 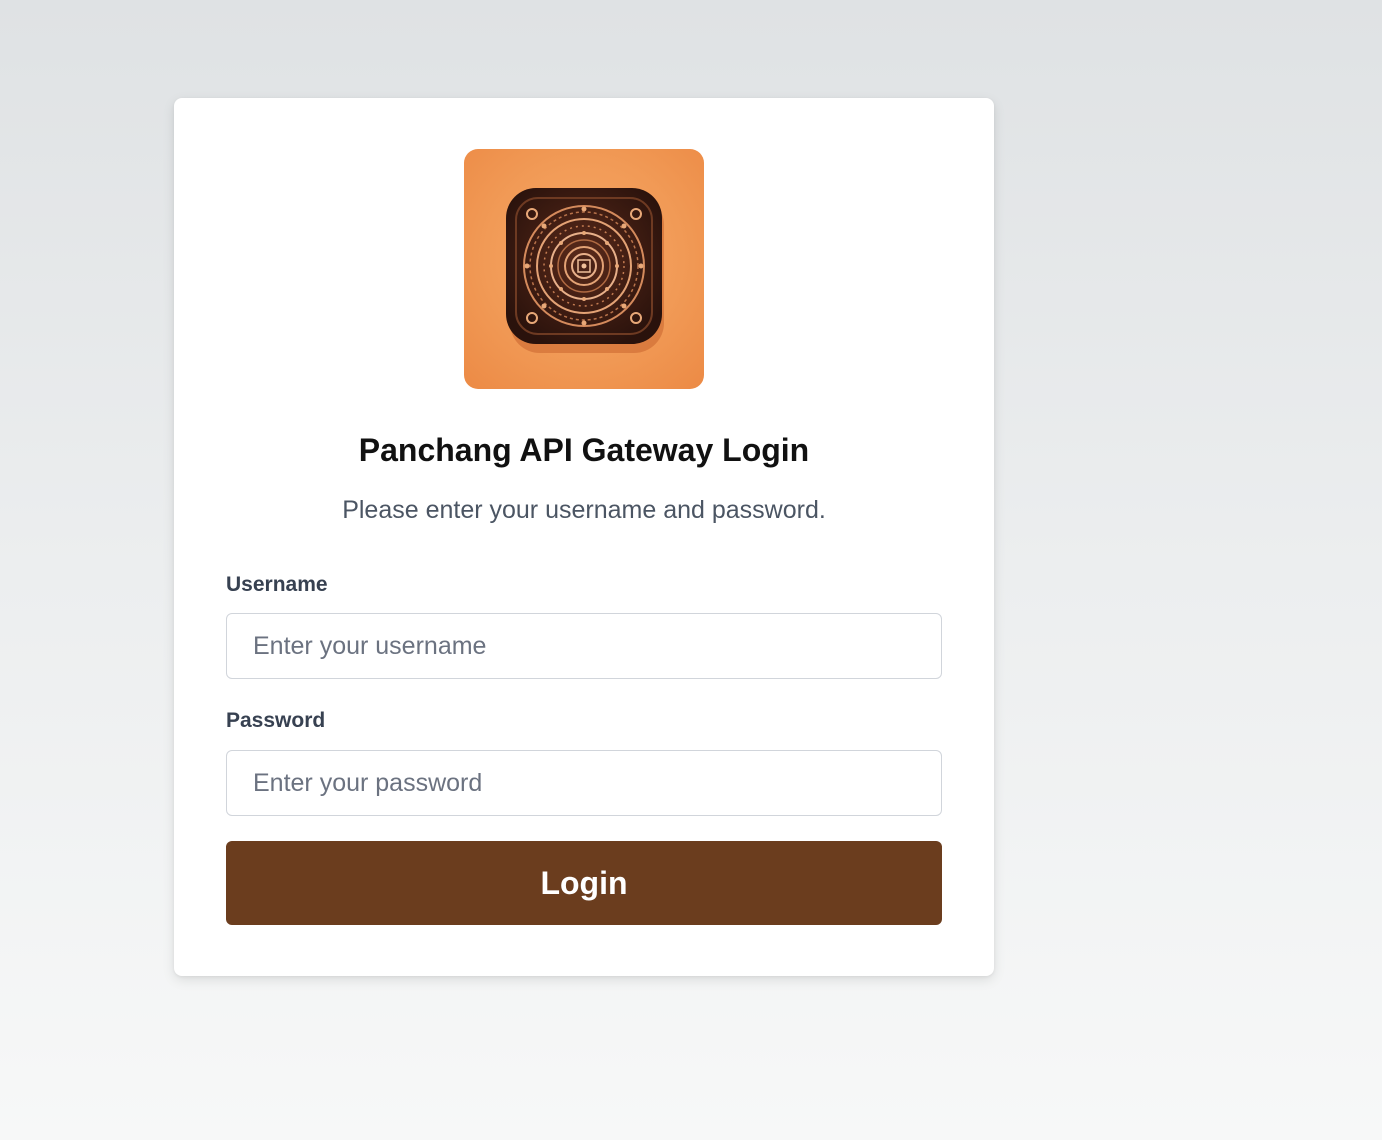 I want to click on login-button: Login, so click(x=584, y=883).